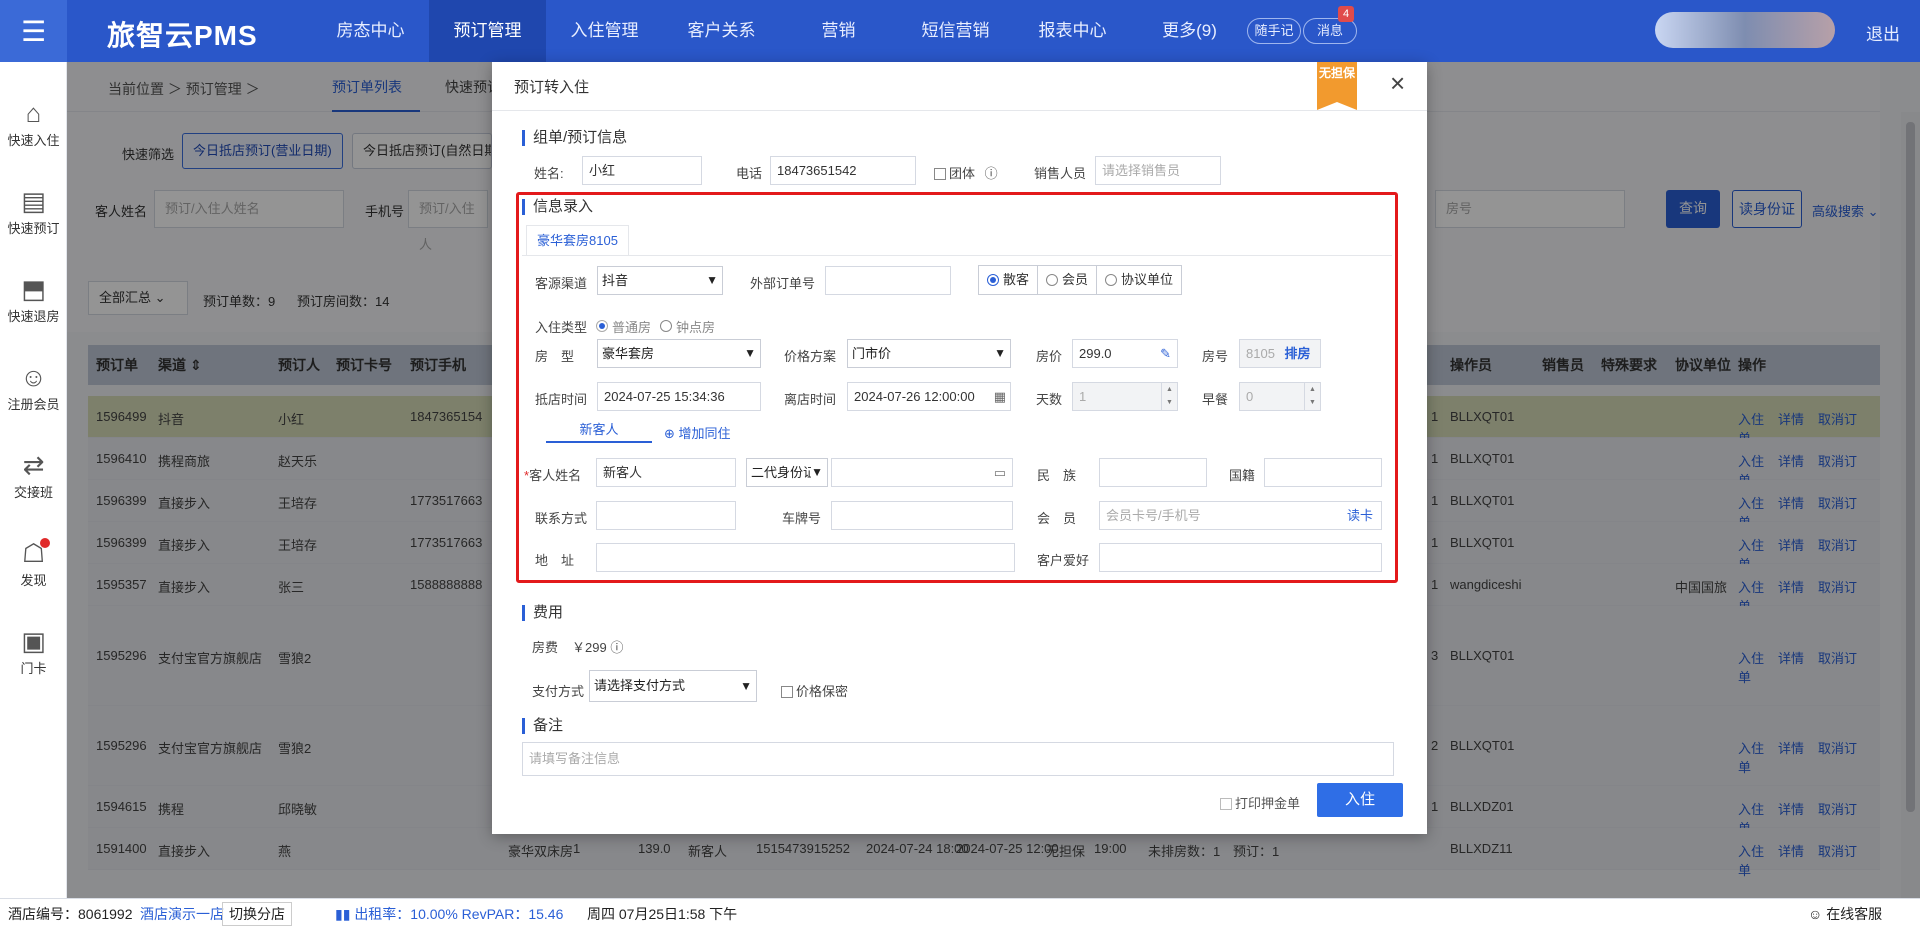 The height and width of the screenshot is (929, 1920). Describe the element at coordinates (838, 31) in the screenshot. I see `nav-marketing: 营销` at that location.